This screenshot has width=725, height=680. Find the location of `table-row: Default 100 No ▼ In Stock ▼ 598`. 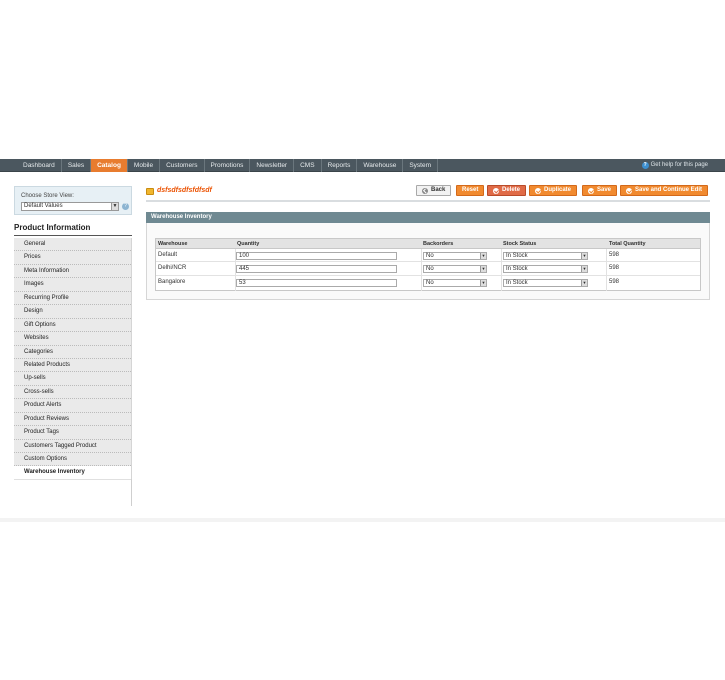

table-row: Default 100 No ▼ In Stock ▼ 598 is located at coordinates (428, 256).